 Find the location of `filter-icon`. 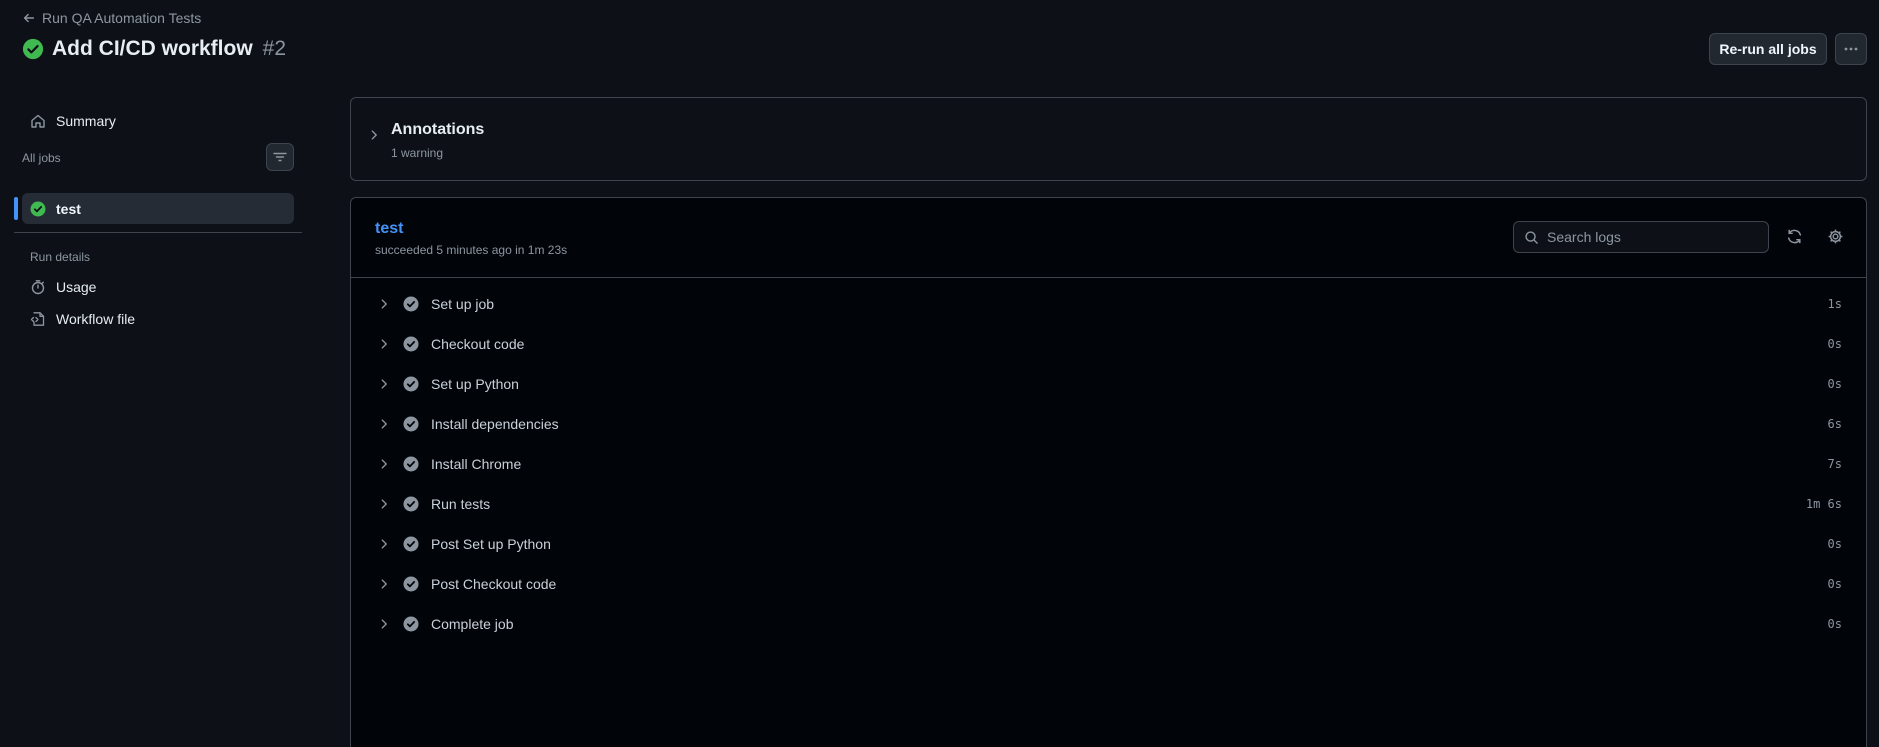

filter-icon is located at coordinates (280, 157).